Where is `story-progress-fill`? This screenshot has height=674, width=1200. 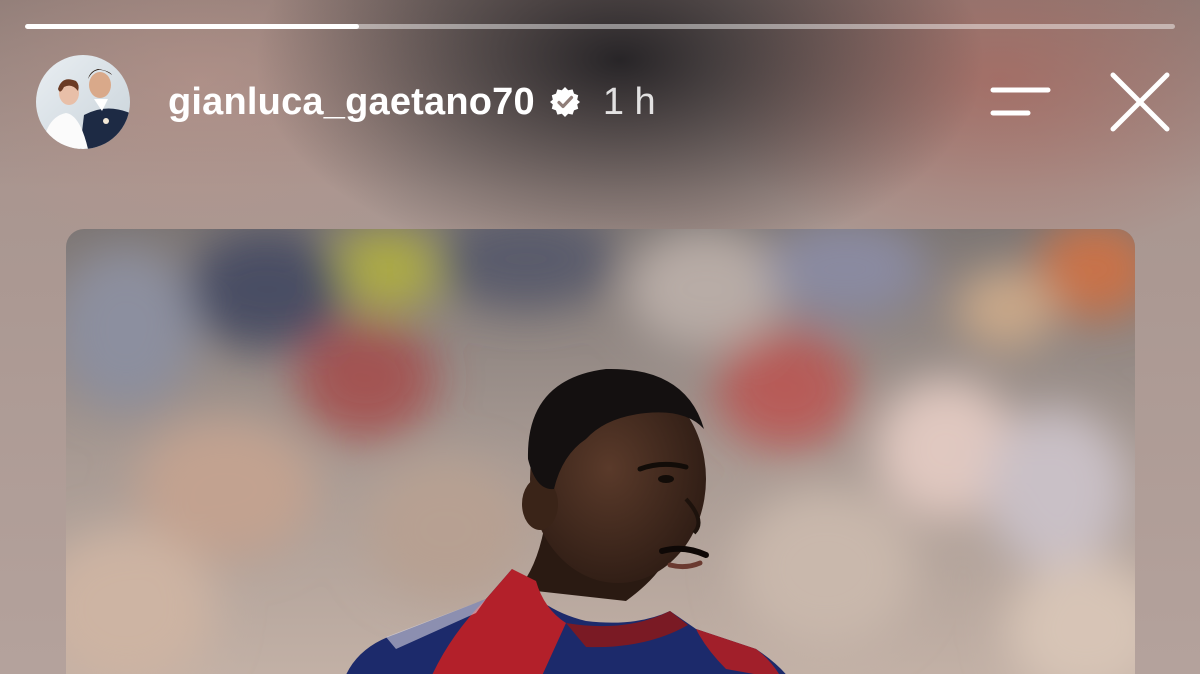
story-progress-fill is located at coordinates (192, 26).